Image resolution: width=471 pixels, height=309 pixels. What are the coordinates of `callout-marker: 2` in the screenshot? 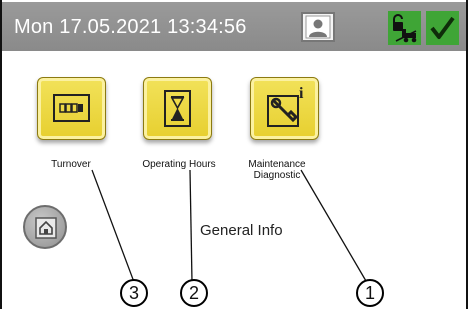 It's located at (194, 293).